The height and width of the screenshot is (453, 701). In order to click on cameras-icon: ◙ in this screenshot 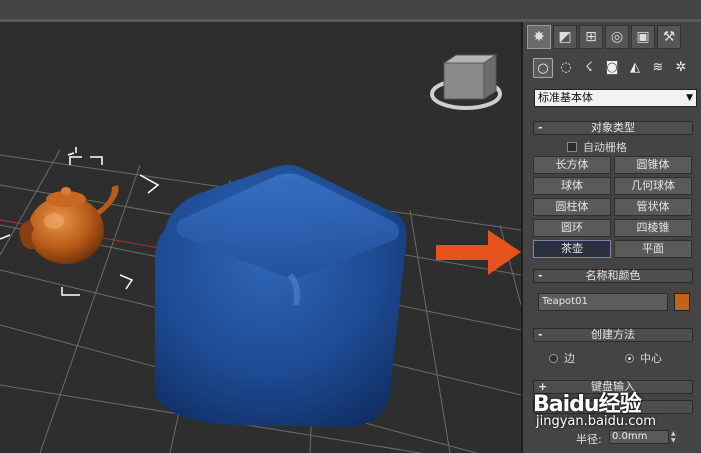, I will do `click(612, 67)`.